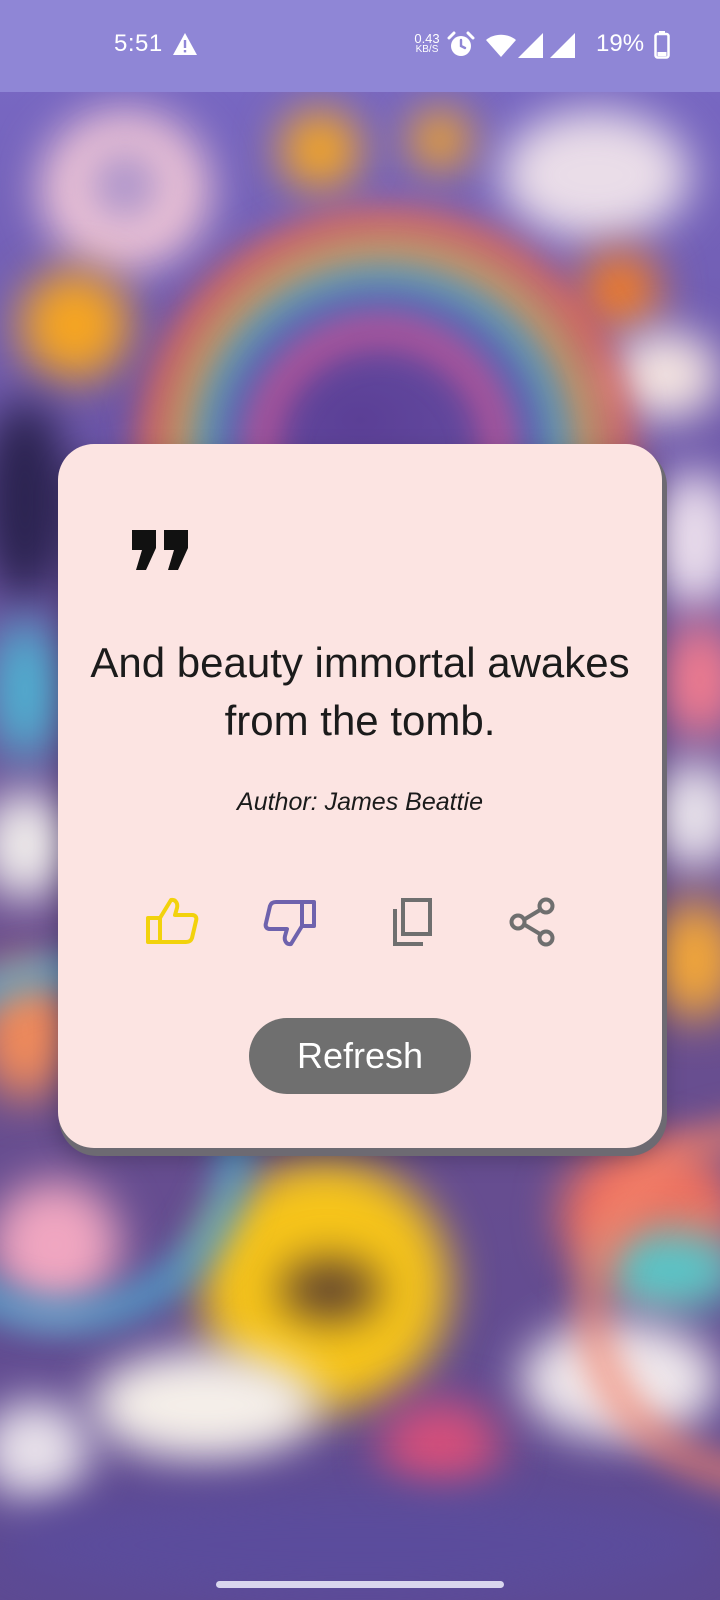  Describe the element at coordinates (360, 1584) in the screenshot. I see `navigation-handle` at that location.